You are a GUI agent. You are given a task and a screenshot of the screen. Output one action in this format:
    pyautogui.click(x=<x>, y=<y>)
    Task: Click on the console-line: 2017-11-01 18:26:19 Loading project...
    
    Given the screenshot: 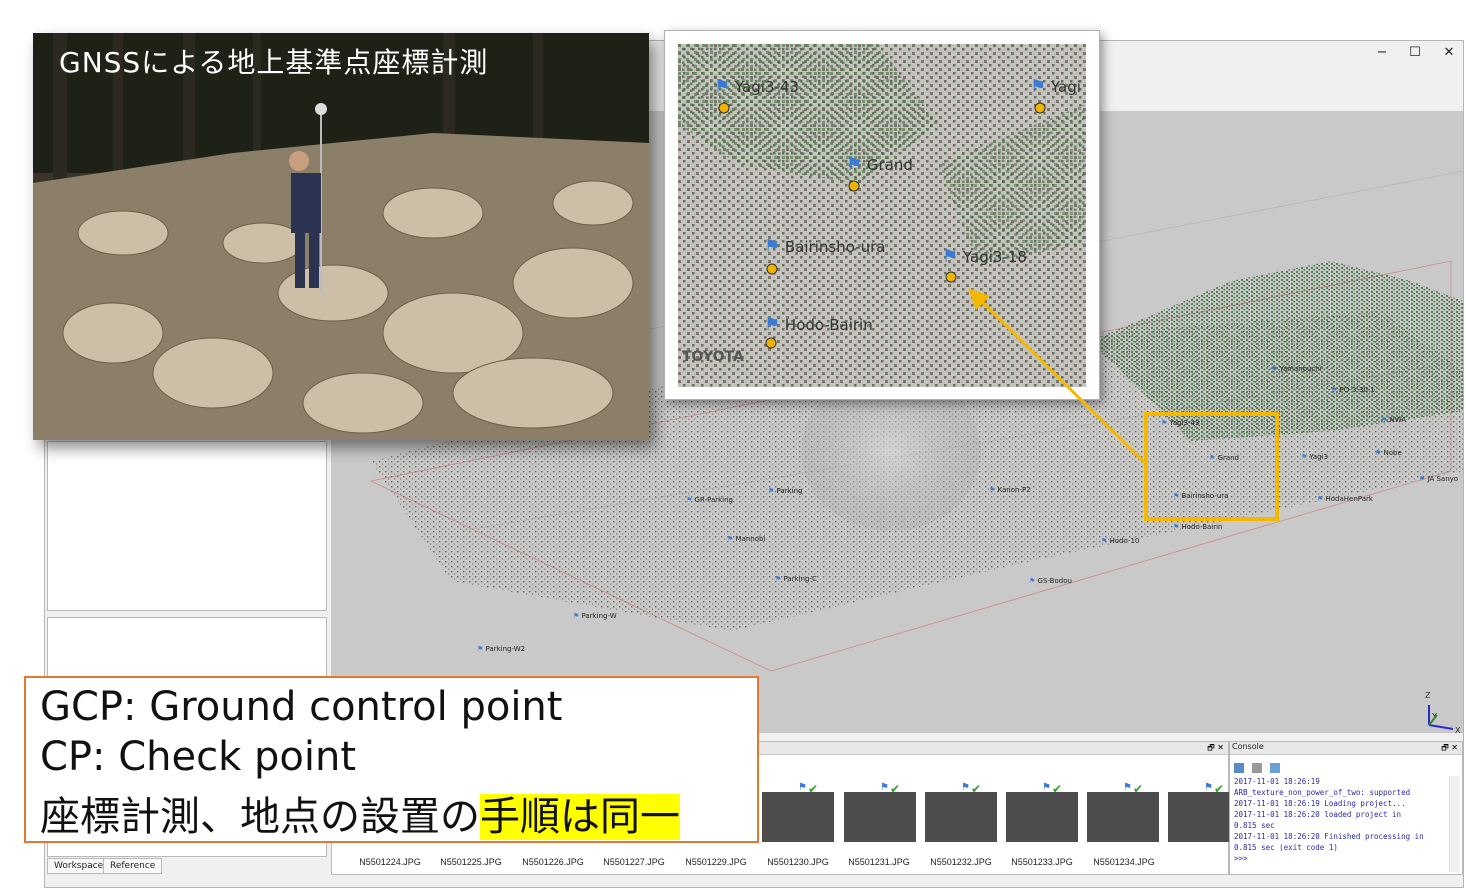 What is the action you would take?
    pyautogui.click(x=1320, y=803)
    